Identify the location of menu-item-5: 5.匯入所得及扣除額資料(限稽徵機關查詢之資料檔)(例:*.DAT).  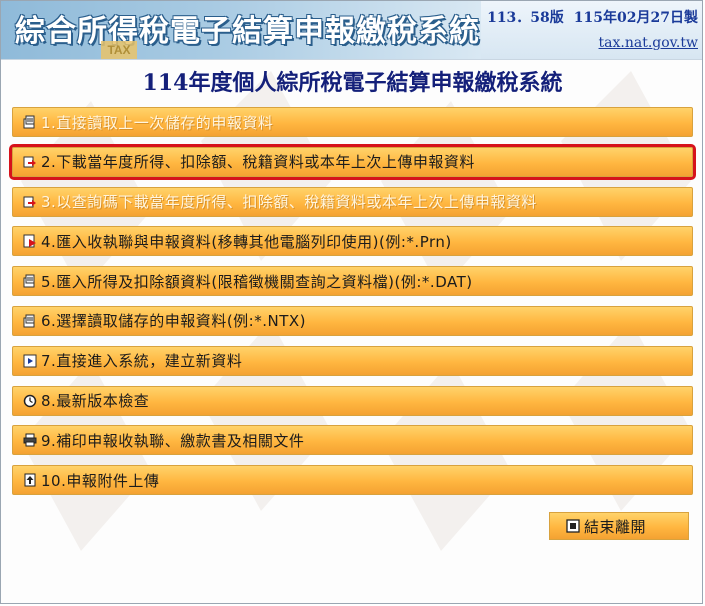
(352, 281).